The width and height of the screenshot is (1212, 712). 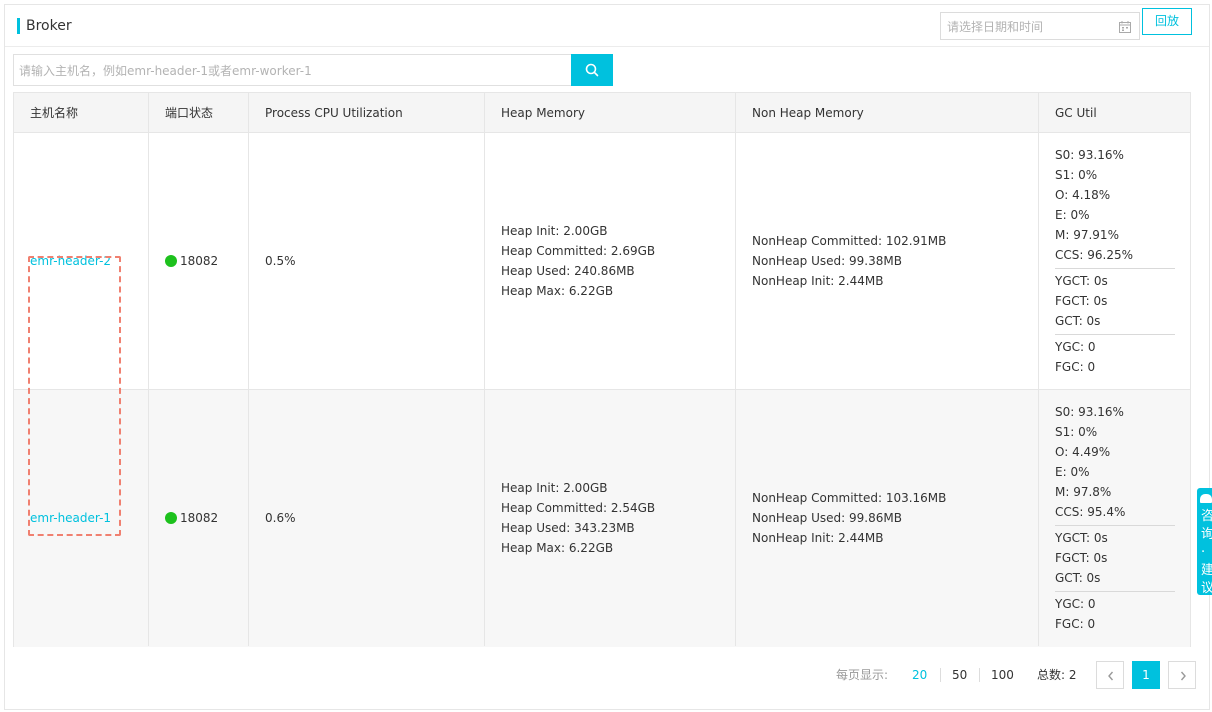 I want to click on prev-page-button, so click(x=1110, y=675).